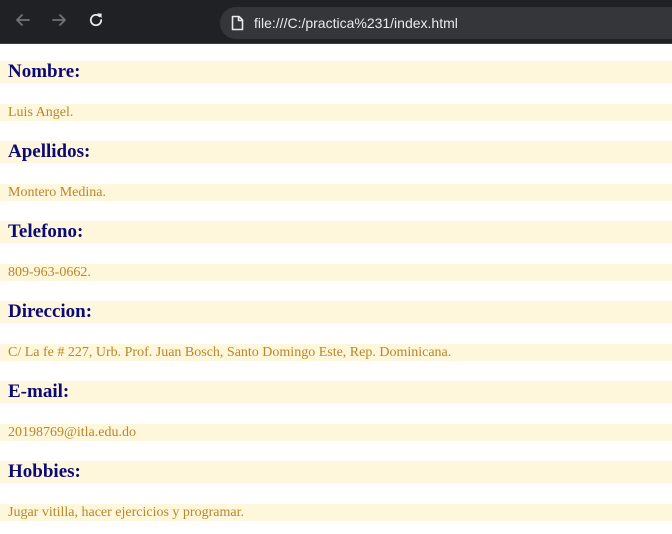  What do you see at coordinates (356, 23) in the screenshot?
I see `url-text: file:///C:/practica%231/index.html` at bounding box center [356, 23].